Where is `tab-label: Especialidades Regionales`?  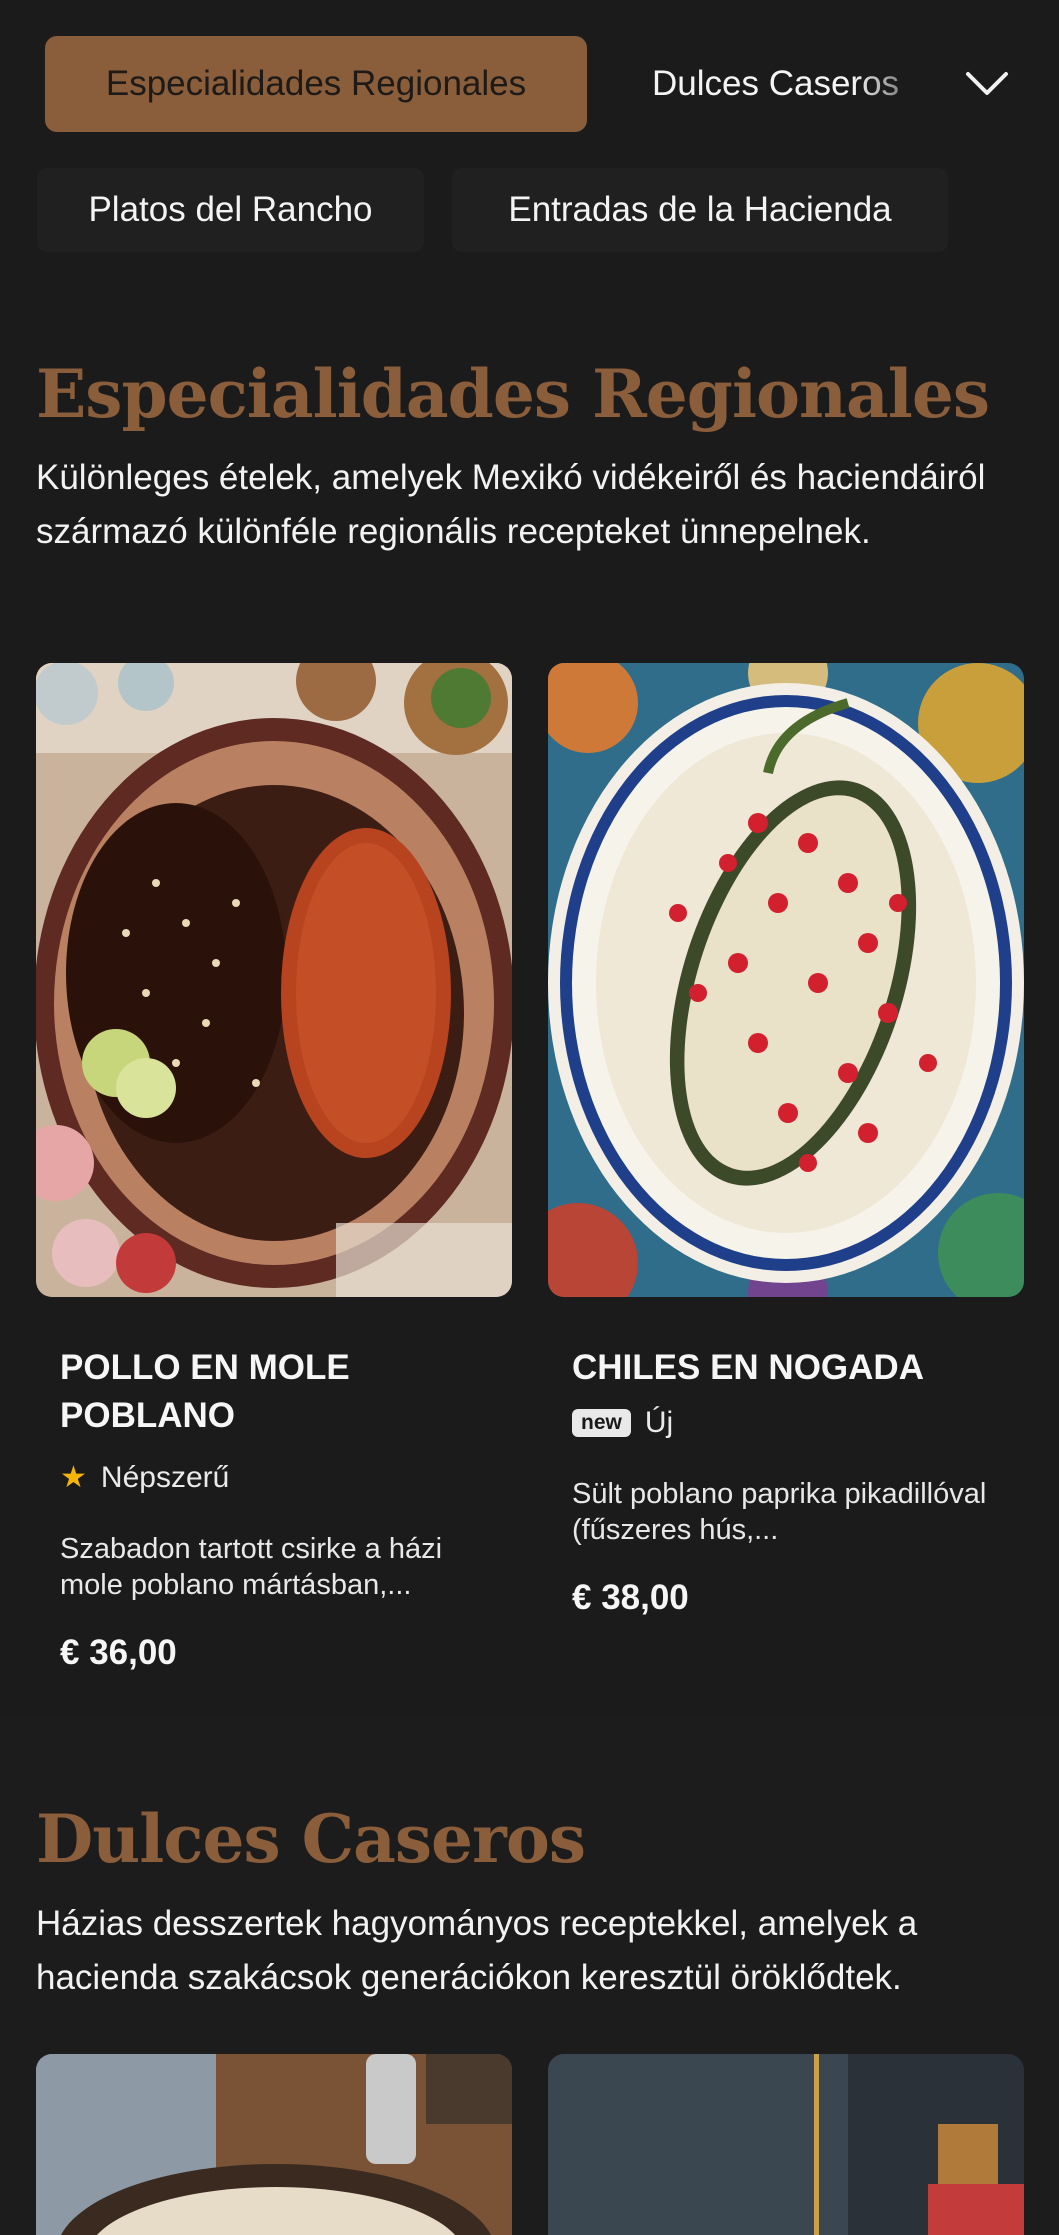
tab-label: Especialidades Regionales is located at coordinates (316, 83).